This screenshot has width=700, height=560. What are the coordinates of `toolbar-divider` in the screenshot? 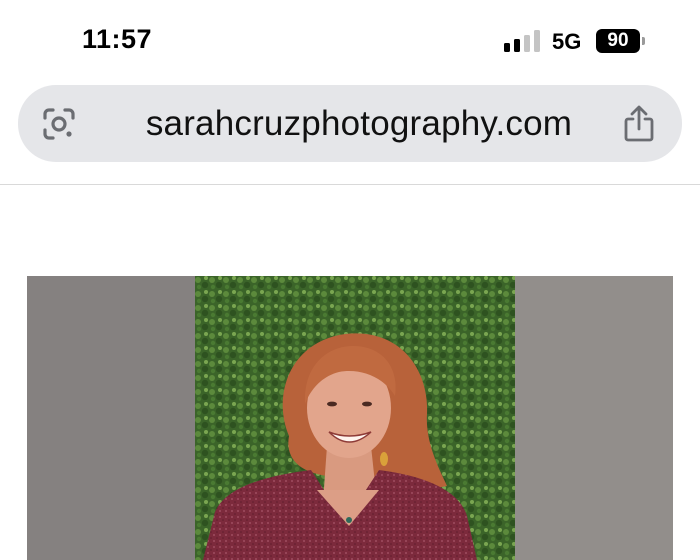 It's located at (350, 184).